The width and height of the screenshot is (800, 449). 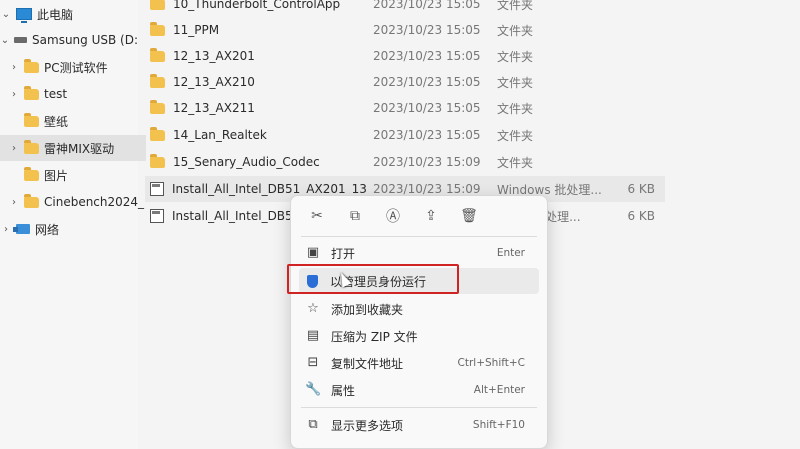 What do you see at coordinates (491, 363) in the screenshot?
I see `menu-item-shortcut: Ctrl+Shift+C` at bounding box center [491, 363].